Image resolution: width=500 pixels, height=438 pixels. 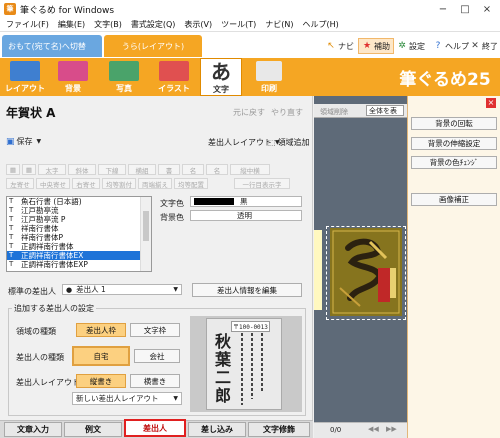 What do you see at coordinates (79, 264) in the screenshot?
I see `font-item: T 正調祥南行書体EXP` at bounding box center [79, 264].